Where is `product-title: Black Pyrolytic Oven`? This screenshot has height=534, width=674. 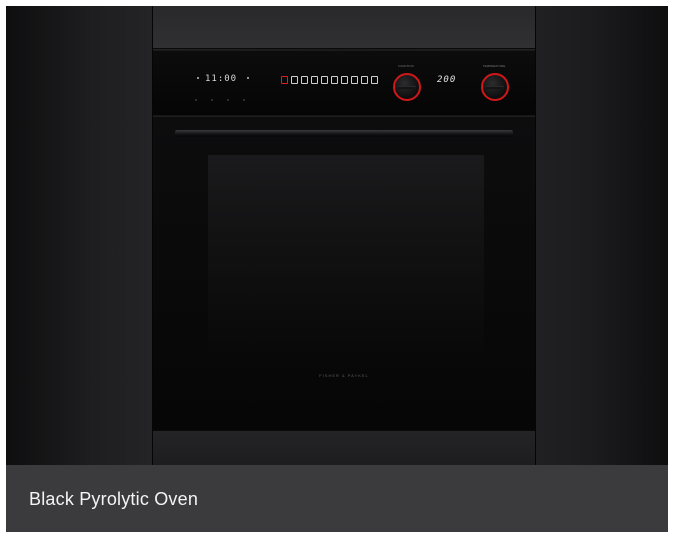
product-title: Black Pyrolytic Oven is located at coordinates (114, 499).